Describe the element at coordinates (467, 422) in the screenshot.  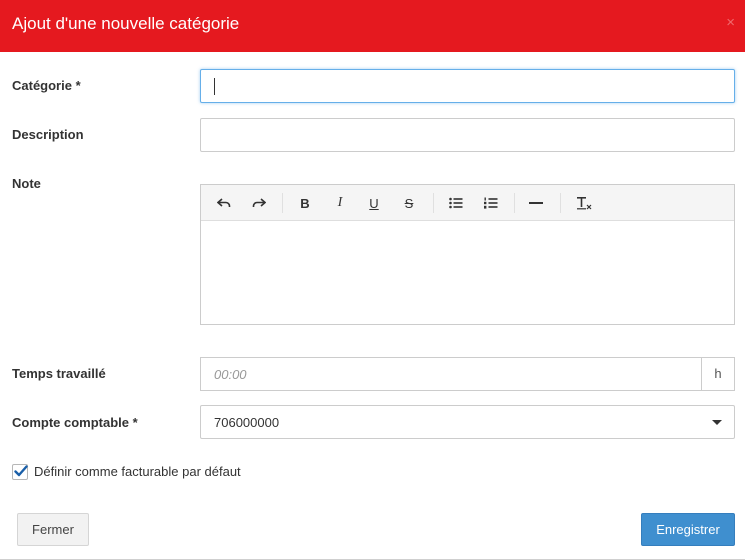
I see `account-select: 706000000` at that location.